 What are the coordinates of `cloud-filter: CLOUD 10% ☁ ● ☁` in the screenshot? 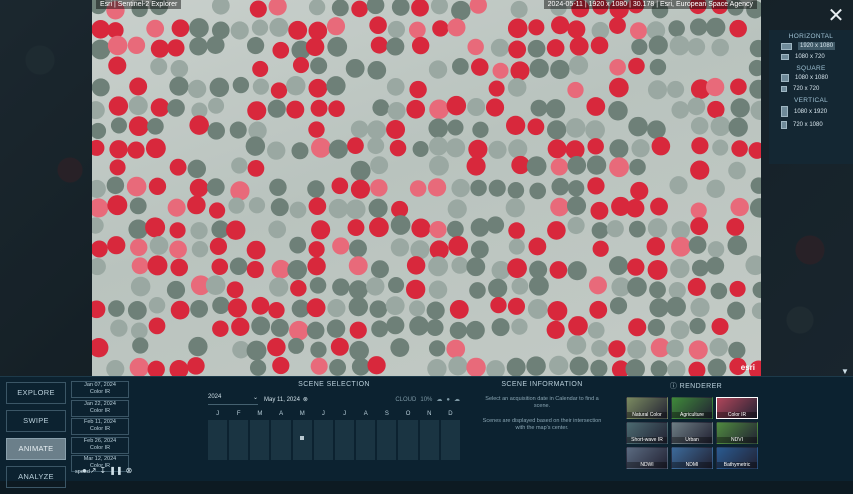 It's located at (427, 400).